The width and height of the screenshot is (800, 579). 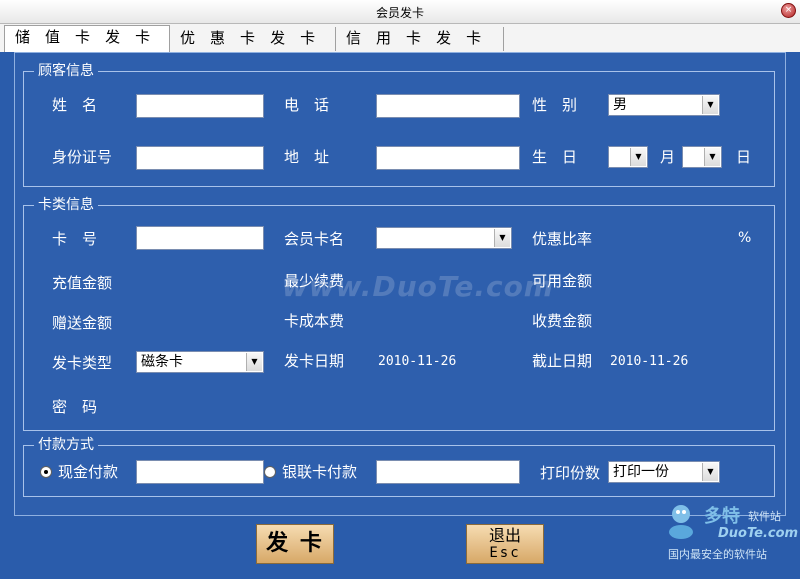 What do you see at coordinates (788, 10) in the screenshot?
I see `close-icon: ×` at bounding box center [788, 10].